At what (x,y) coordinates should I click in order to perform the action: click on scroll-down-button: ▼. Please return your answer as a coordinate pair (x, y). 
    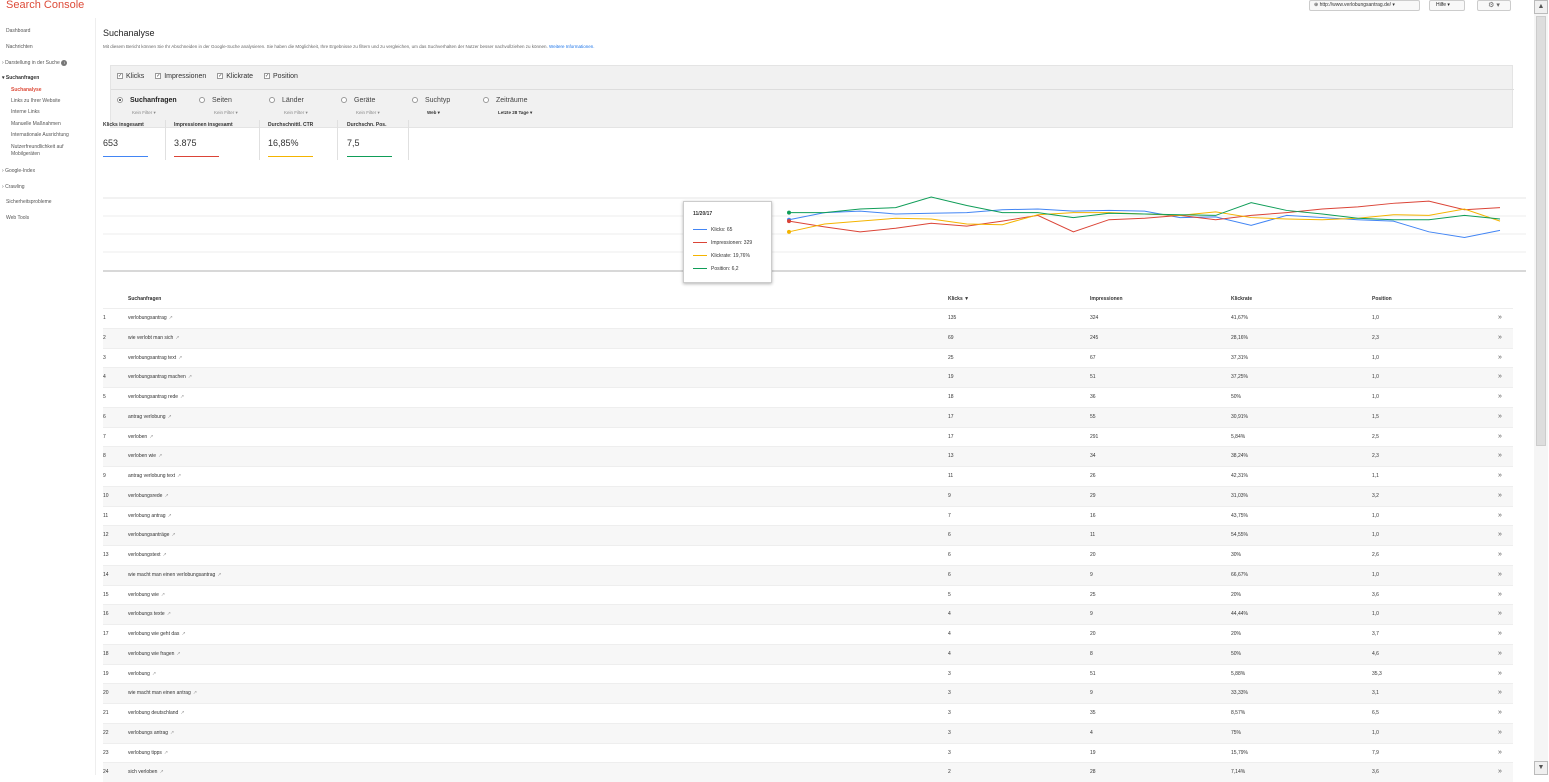
    Looking at the image, I should click on (1541, 768).